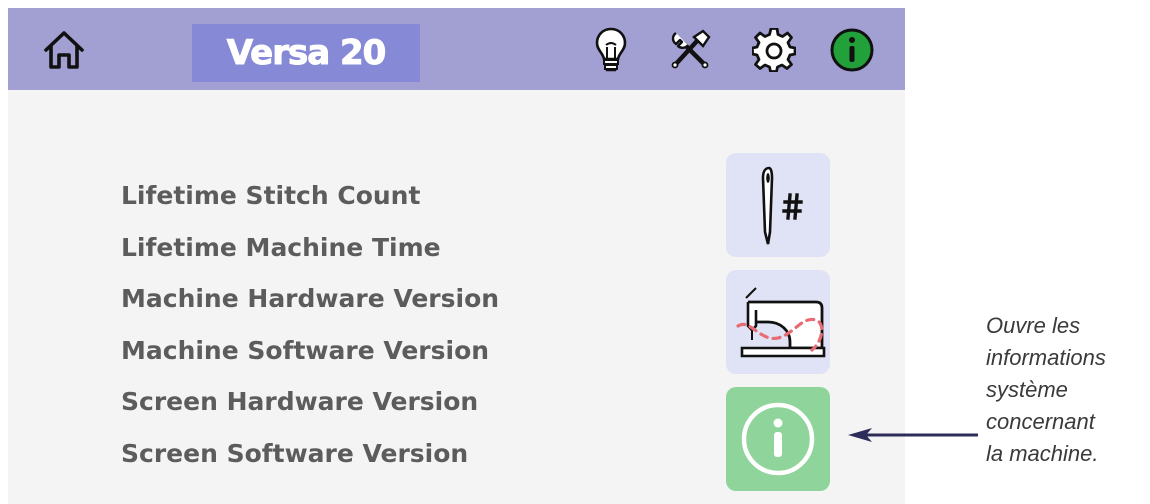  Describe the element at coordinates (310, 298) in the screenshot. I see `info-item-machine-hardware-version: Machine Hardware Version` at that location.